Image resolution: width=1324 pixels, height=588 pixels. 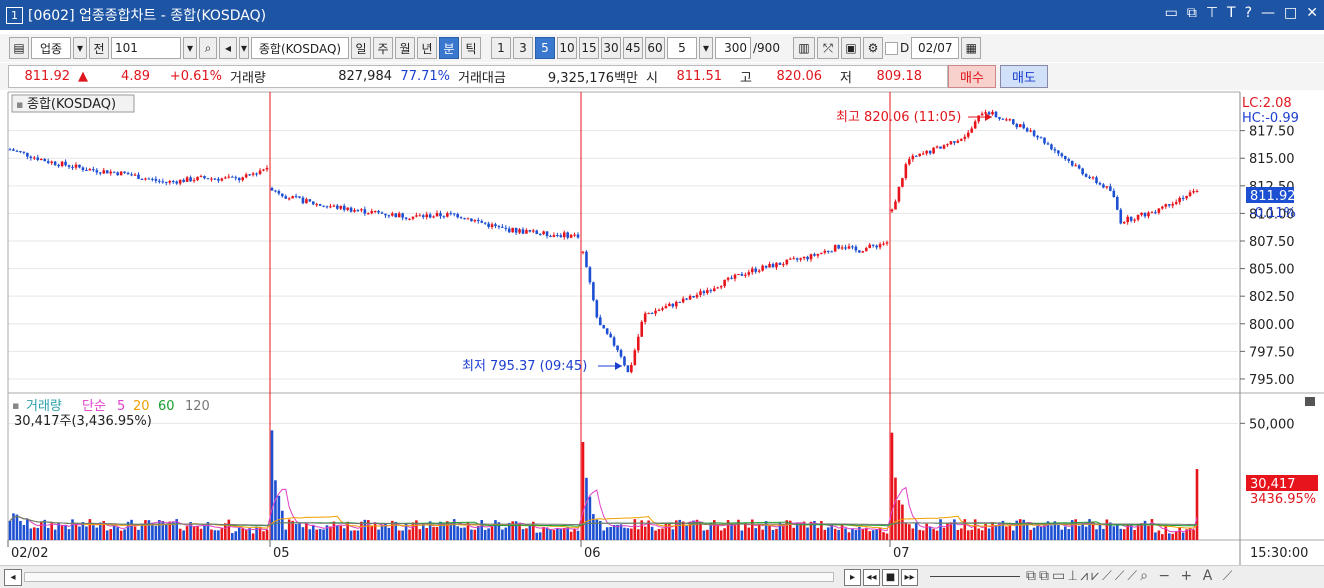 I want to click on horizontal-scrollbar, so click(x=429, y=577).